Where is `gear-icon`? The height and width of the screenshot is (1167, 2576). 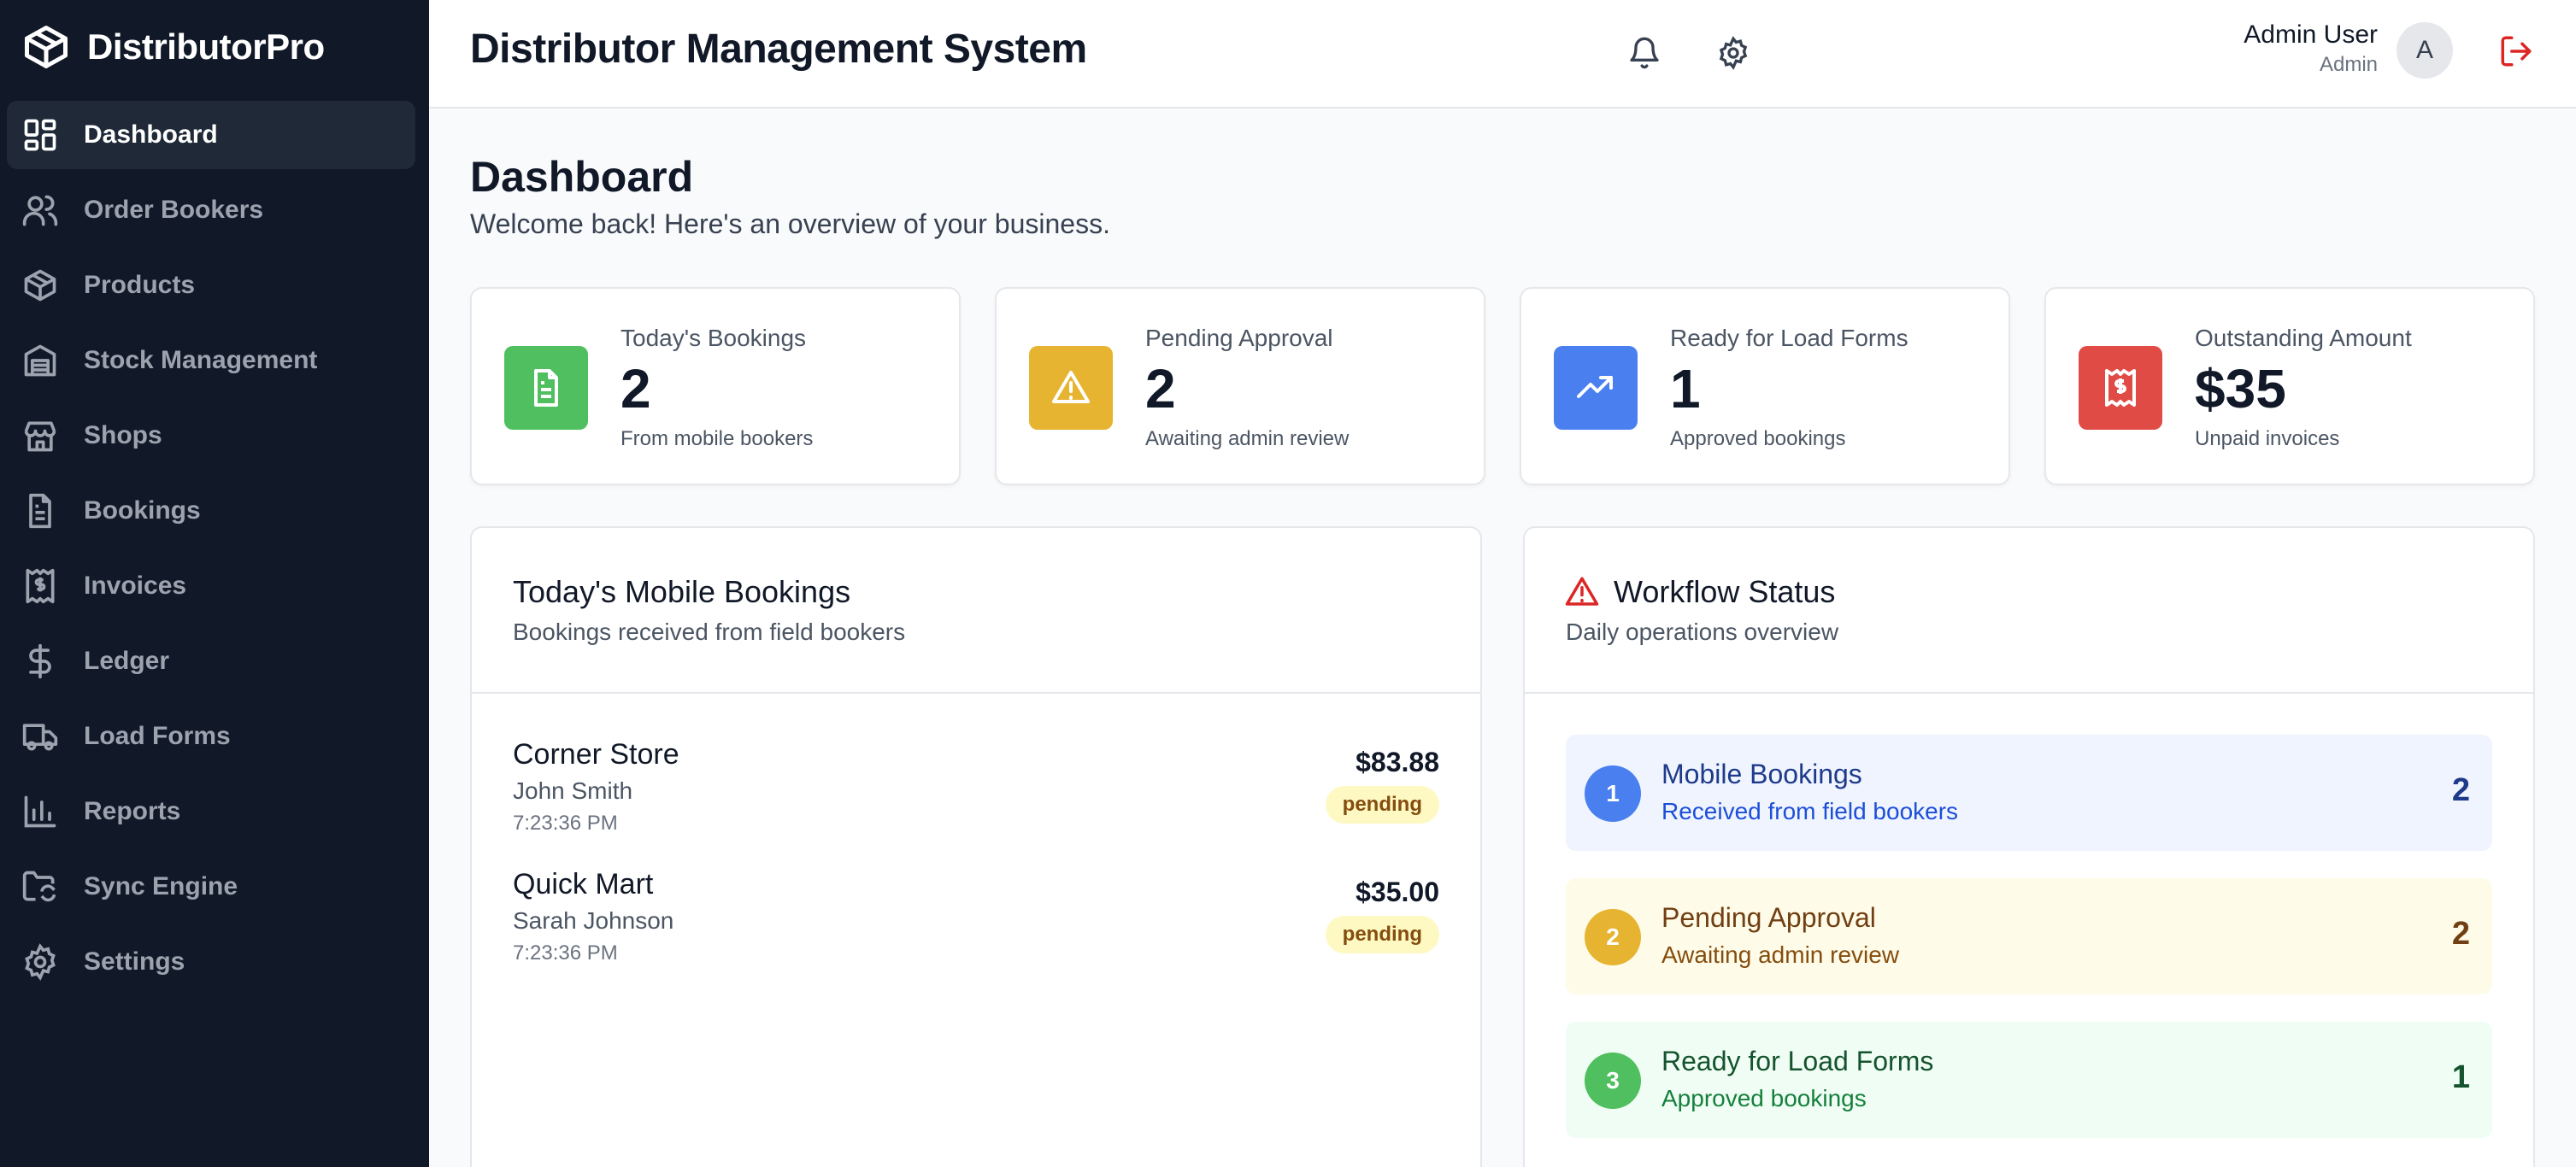 gear-icon is located at coordinates (40, 962).